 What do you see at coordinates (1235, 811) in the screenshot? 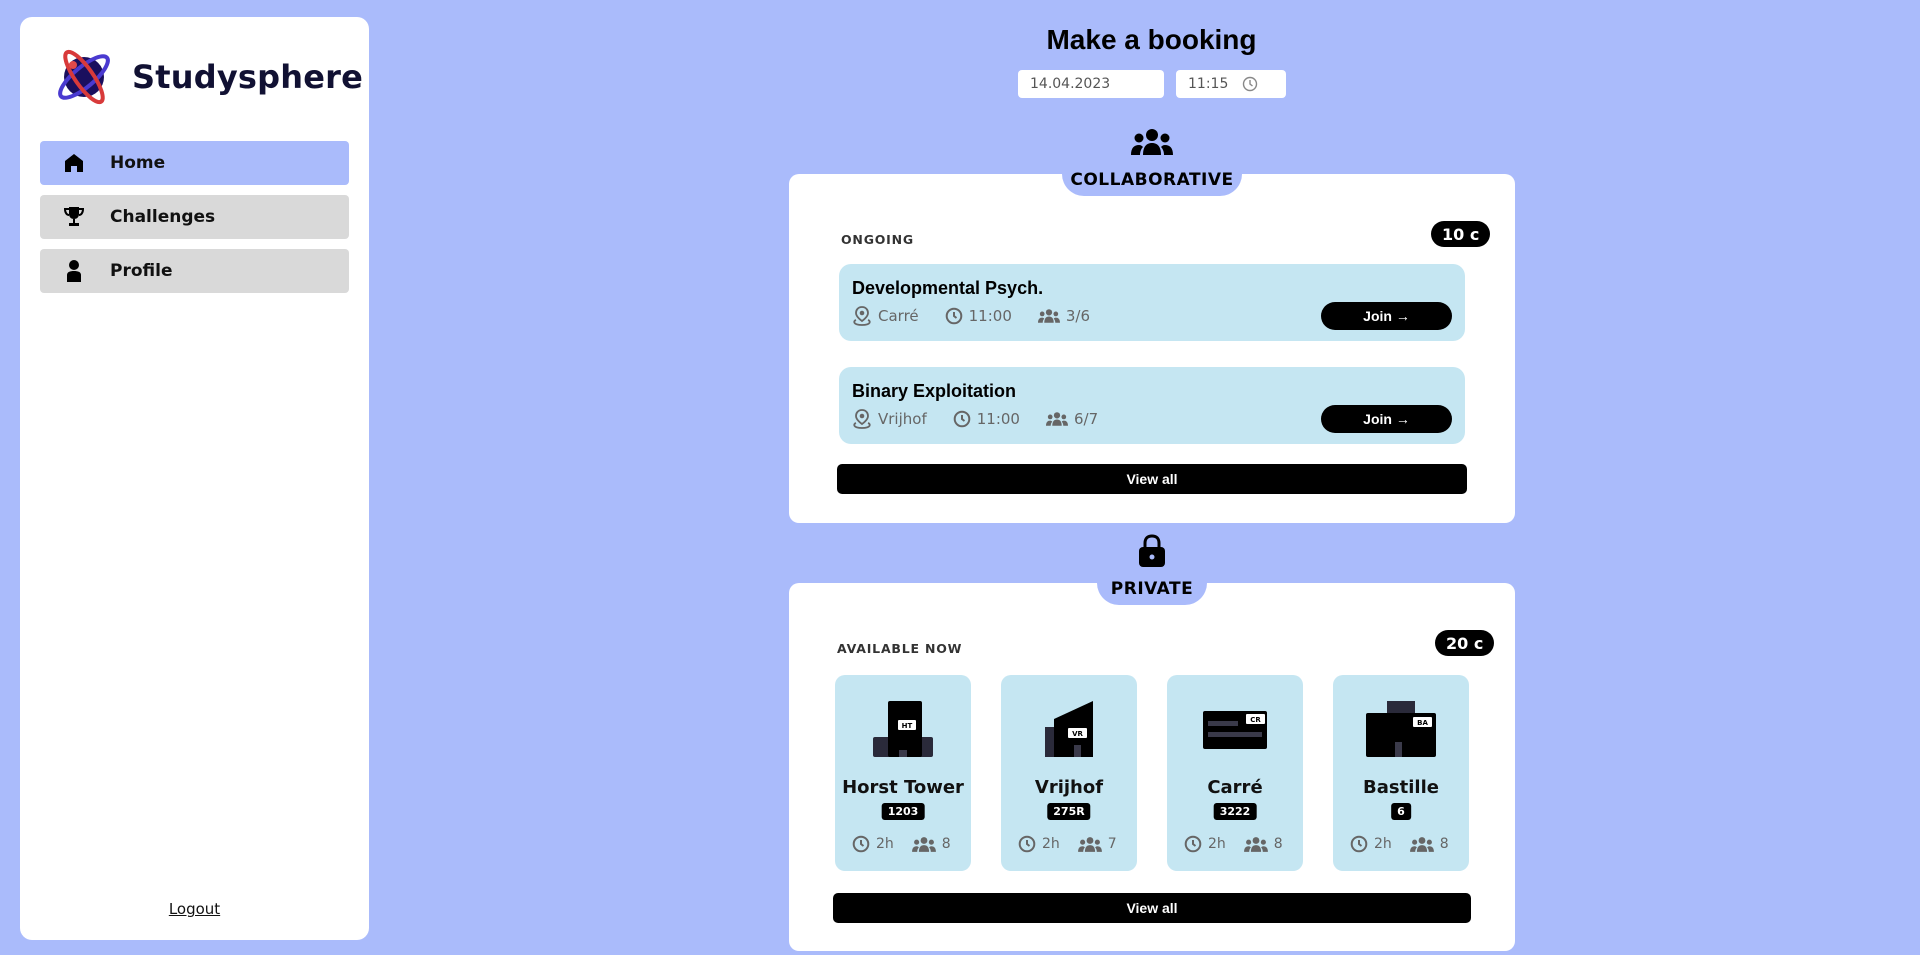
I see `room-code: 3222` at bounding box center [1235, 811].